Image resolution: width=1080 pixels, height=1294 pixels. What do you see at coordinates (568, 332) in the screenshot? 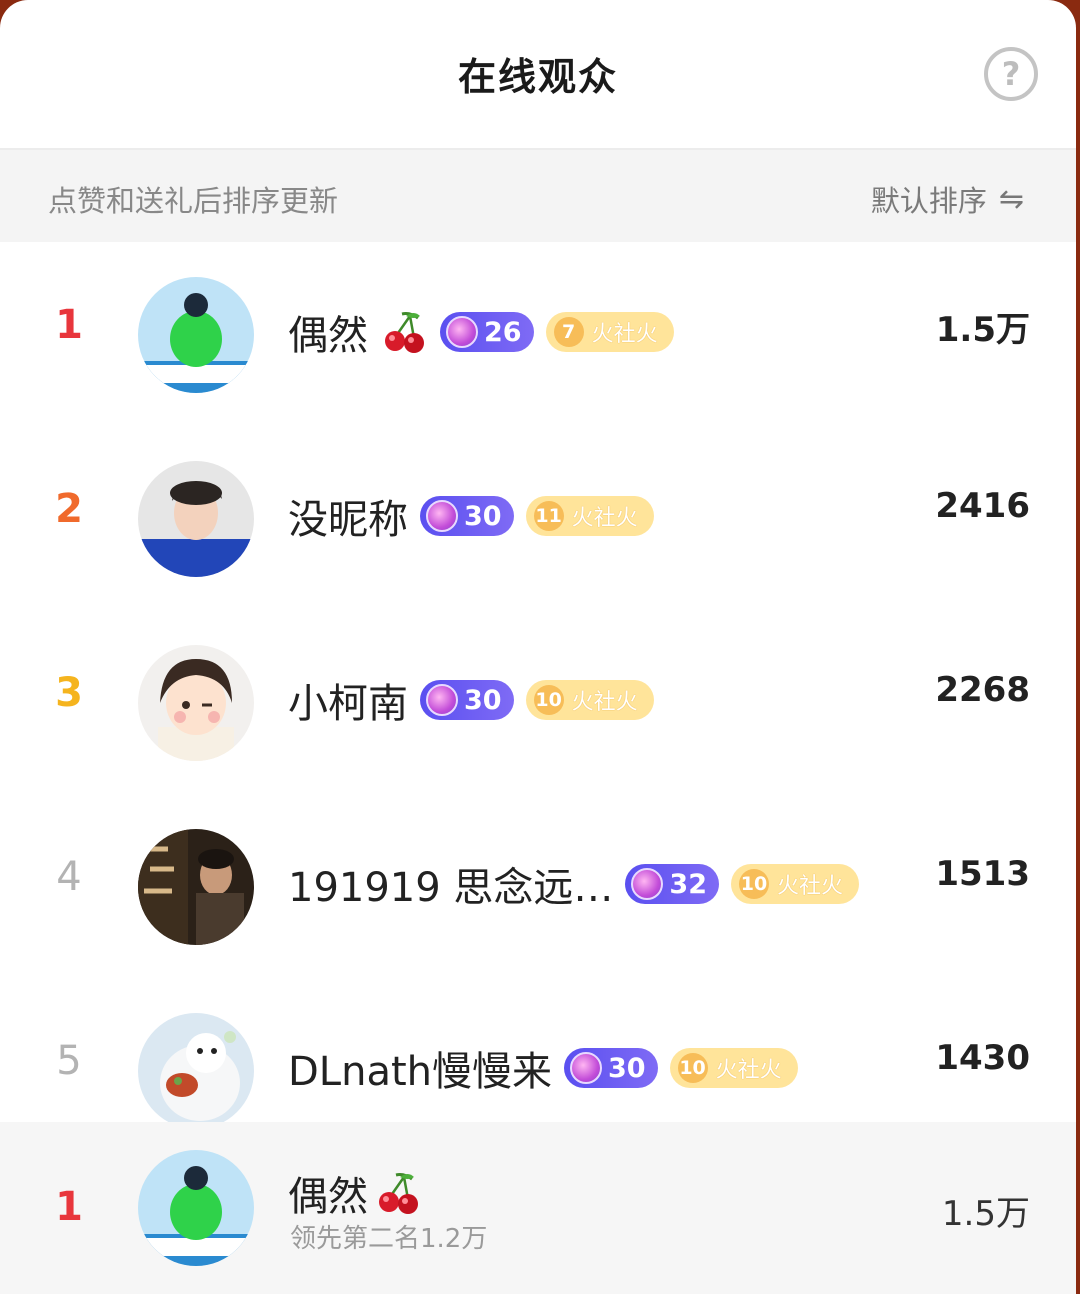
I see `heart-icon: 7` at bounding box center [568, 332].